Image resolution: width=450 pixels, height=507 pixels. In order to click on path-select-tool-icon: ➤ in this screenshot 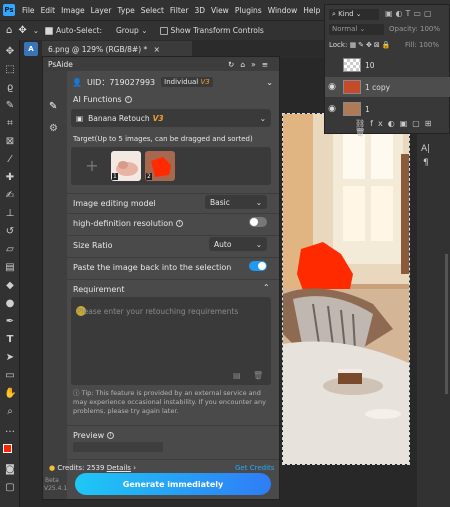, I will do `click(10, 358)`.